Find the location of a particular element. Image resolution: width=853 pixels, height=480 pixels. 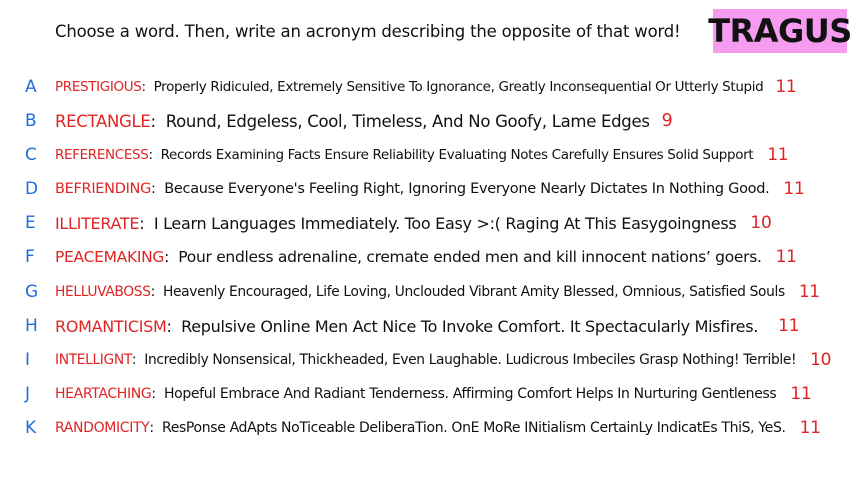

tragus-logo: TRAGUS is located at coordinates (780, 31).